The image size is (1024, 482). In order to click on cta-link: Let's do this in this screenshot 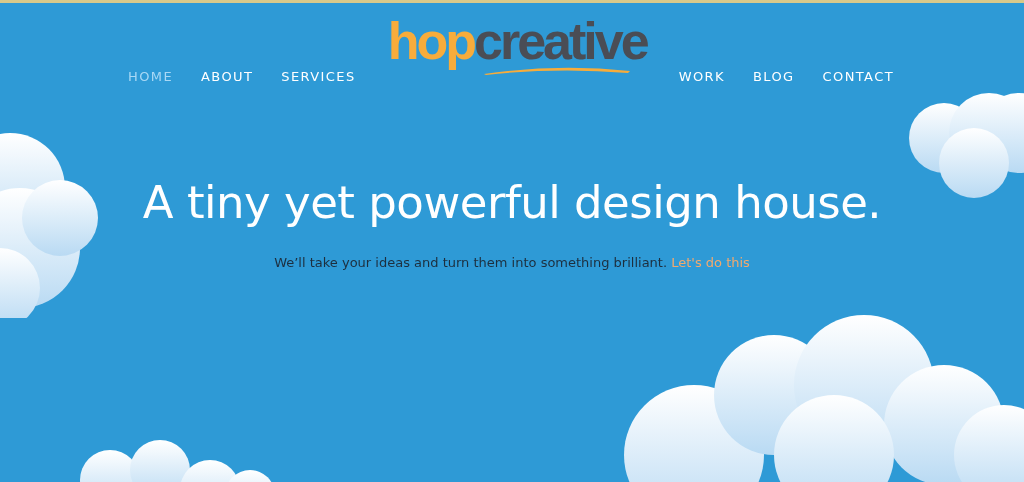, I will do `click(710, 262)`.